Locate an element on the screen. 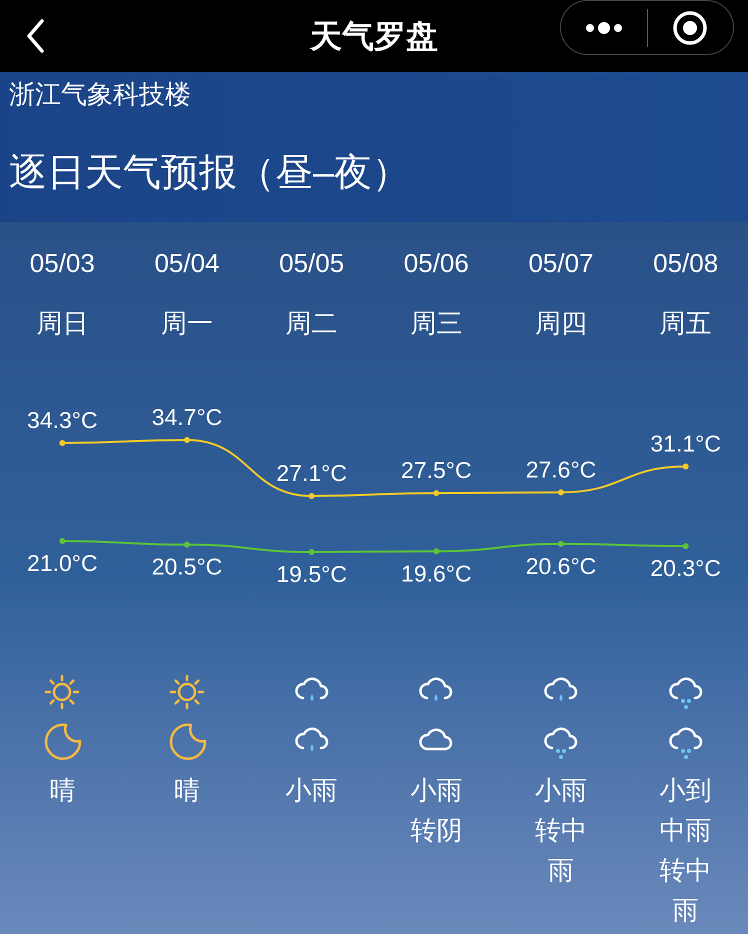  weather-text: 小雨转中雨 is located at coordinates (561, 830).